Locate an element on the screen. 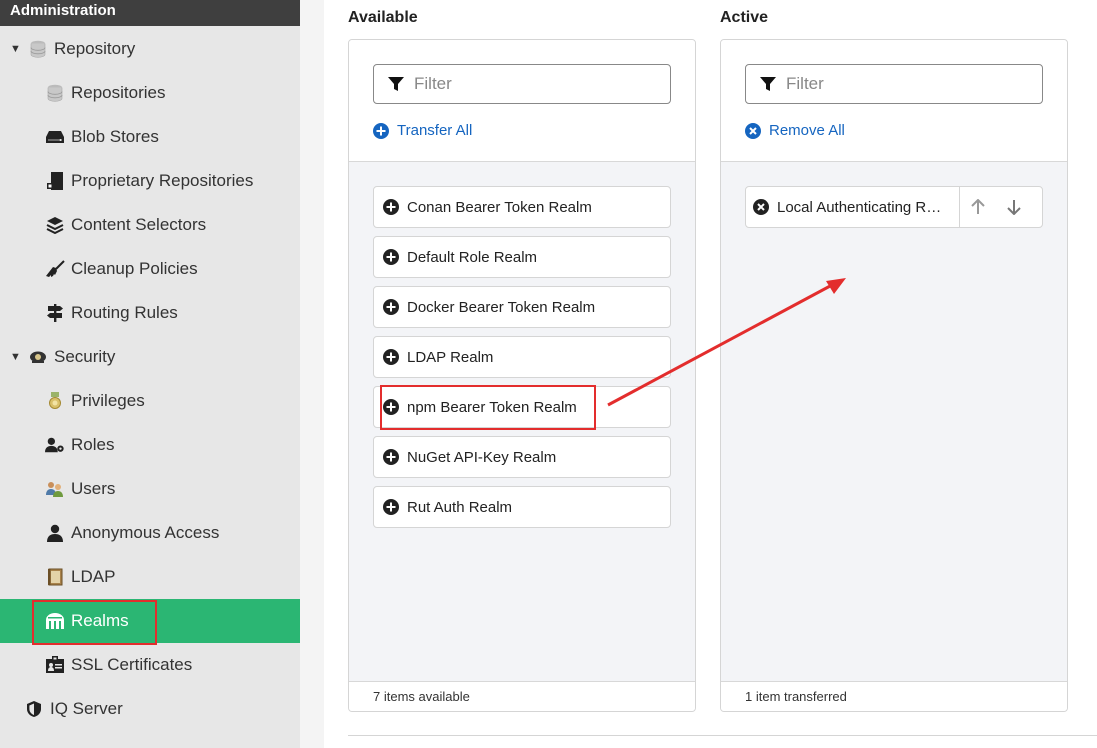 This screenshot has width=1097, height=748. medal-icon is located at coordinates (55, 401).